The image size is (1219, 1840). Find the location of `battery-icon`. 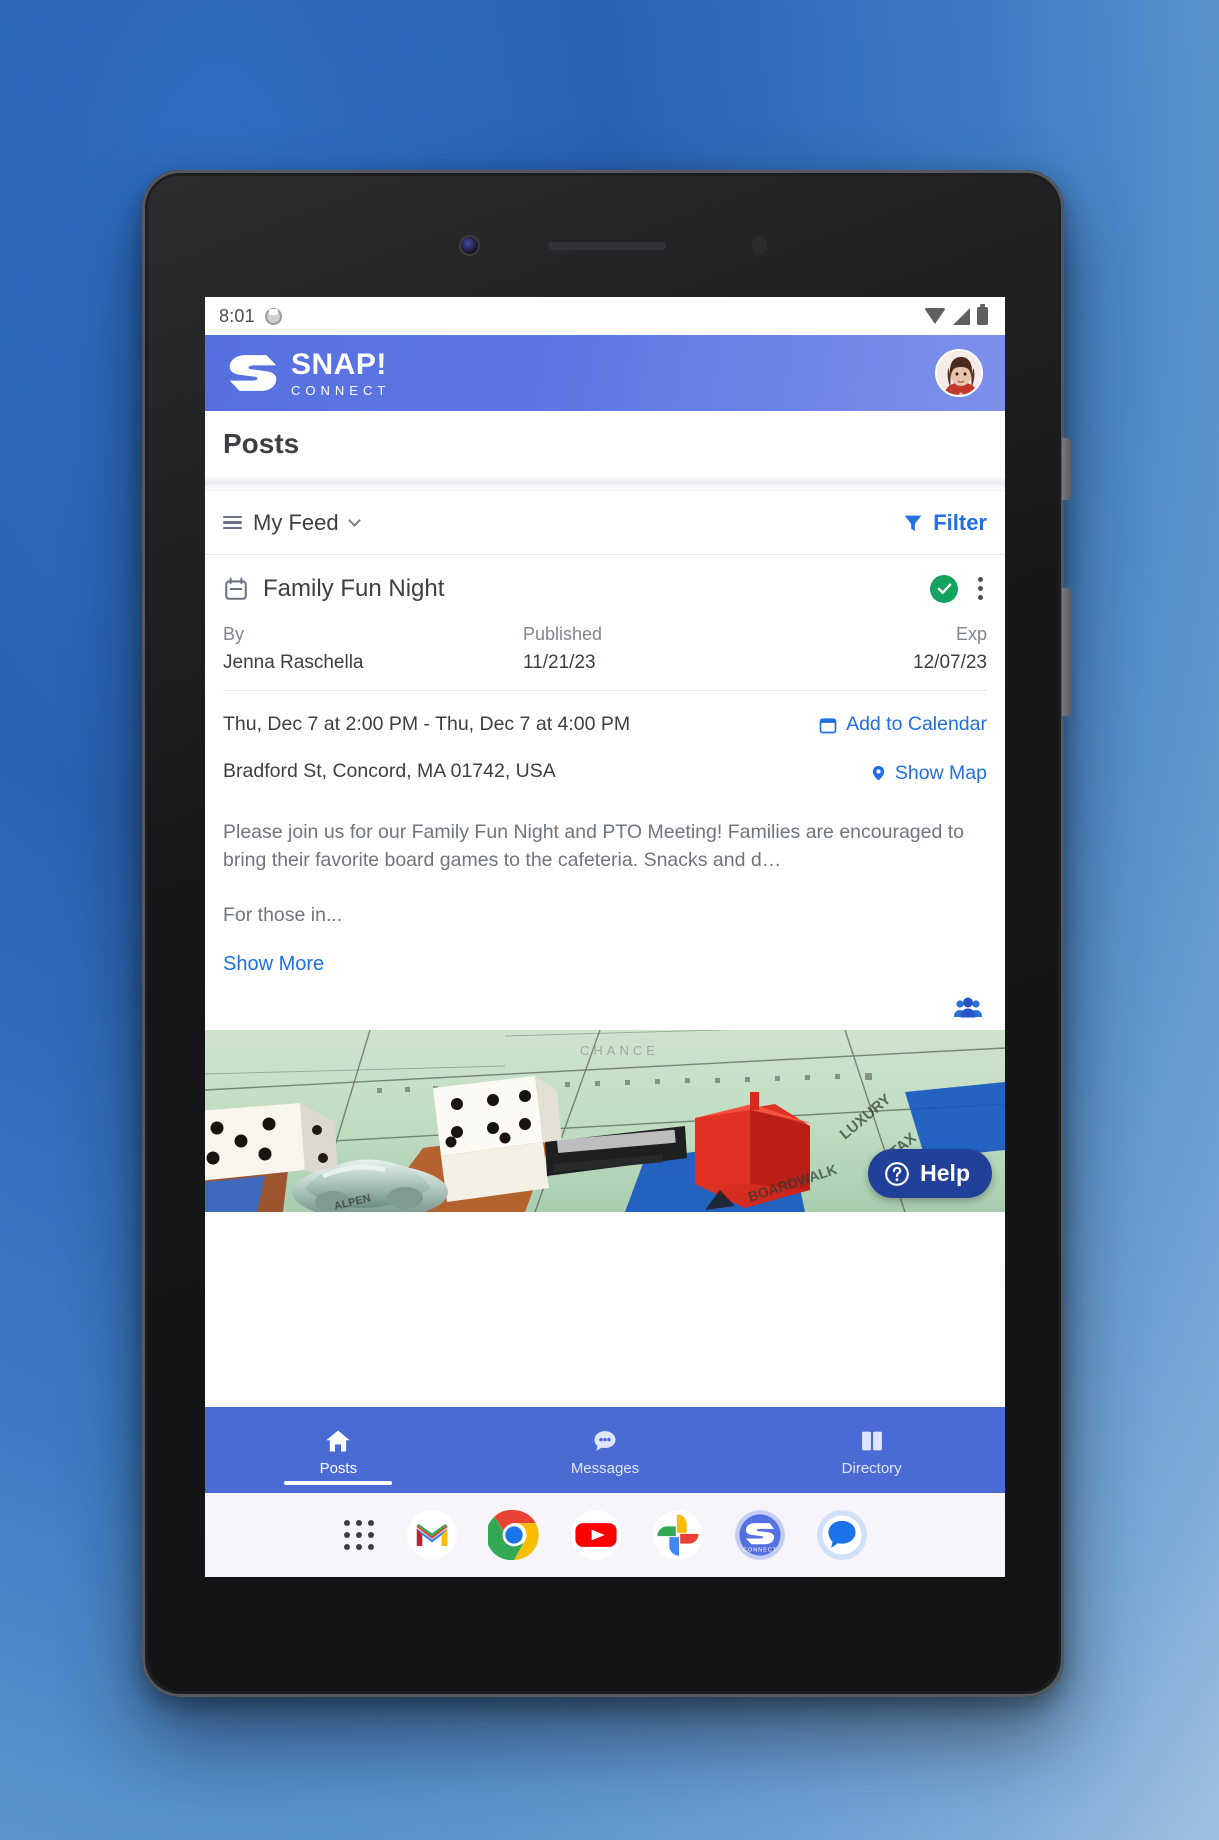

battery-icon is located at coordinates (982, 314).